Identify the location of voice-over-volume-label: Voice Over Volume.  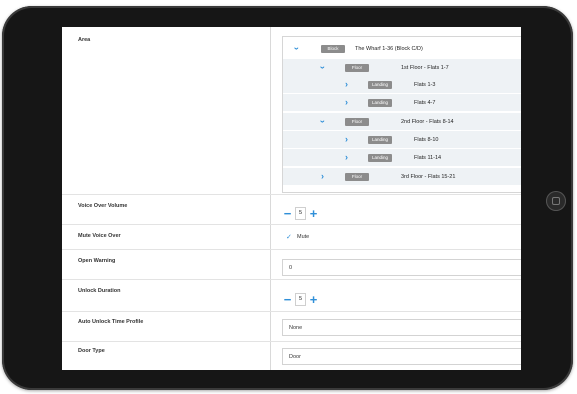
(103, 206).